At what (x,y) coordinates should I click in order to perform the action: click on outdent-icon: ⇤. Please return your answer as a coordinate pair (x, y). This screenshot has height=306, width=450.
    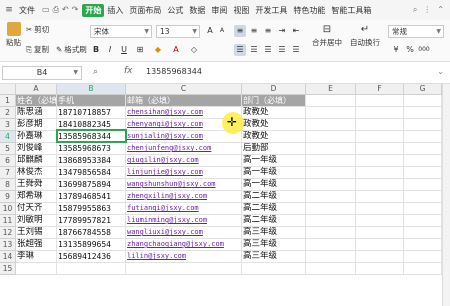
    Looking at the image, I should click on (296, 31).